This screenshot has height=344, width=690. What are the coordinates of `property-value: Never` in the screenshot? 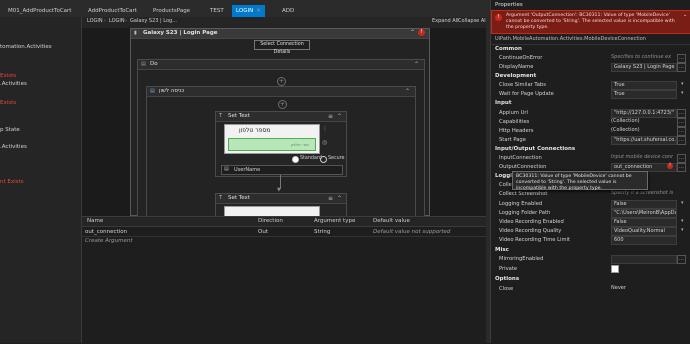 It's located at (642, 288).